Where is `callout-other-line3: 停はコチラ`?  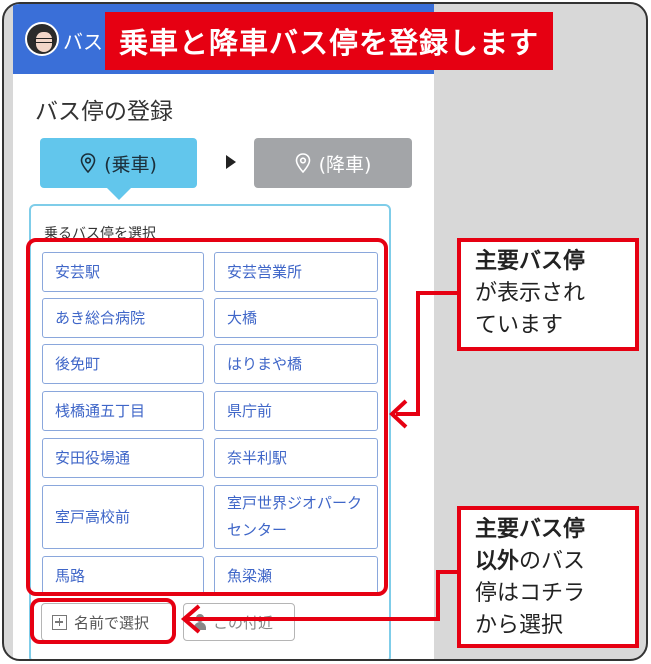 callout-other-line3: 停はコチラ is located at coordinates (530, 593).